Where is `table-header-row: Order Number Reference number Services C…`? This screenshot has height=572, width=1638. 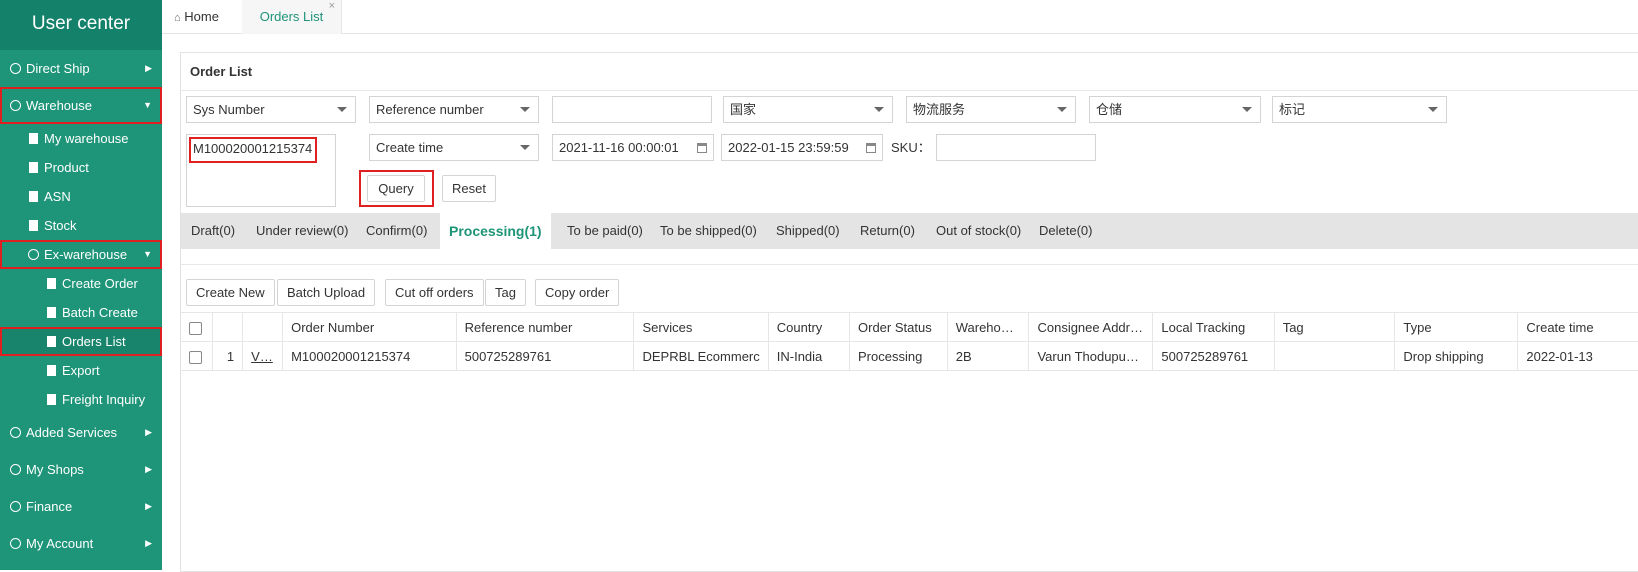
table-header-row: Order Number Reference number Services C… is located at coordinates (909, 327).